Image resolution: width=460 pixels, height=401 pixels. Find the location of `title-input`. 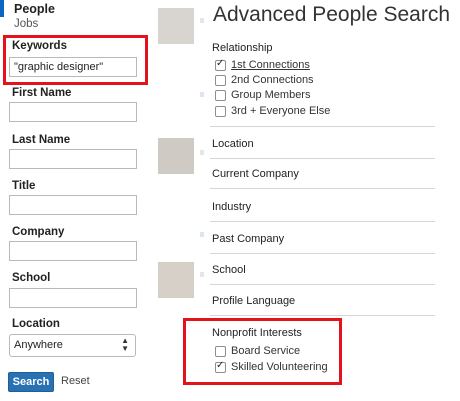

title-input is located at coordinates (73, 205).